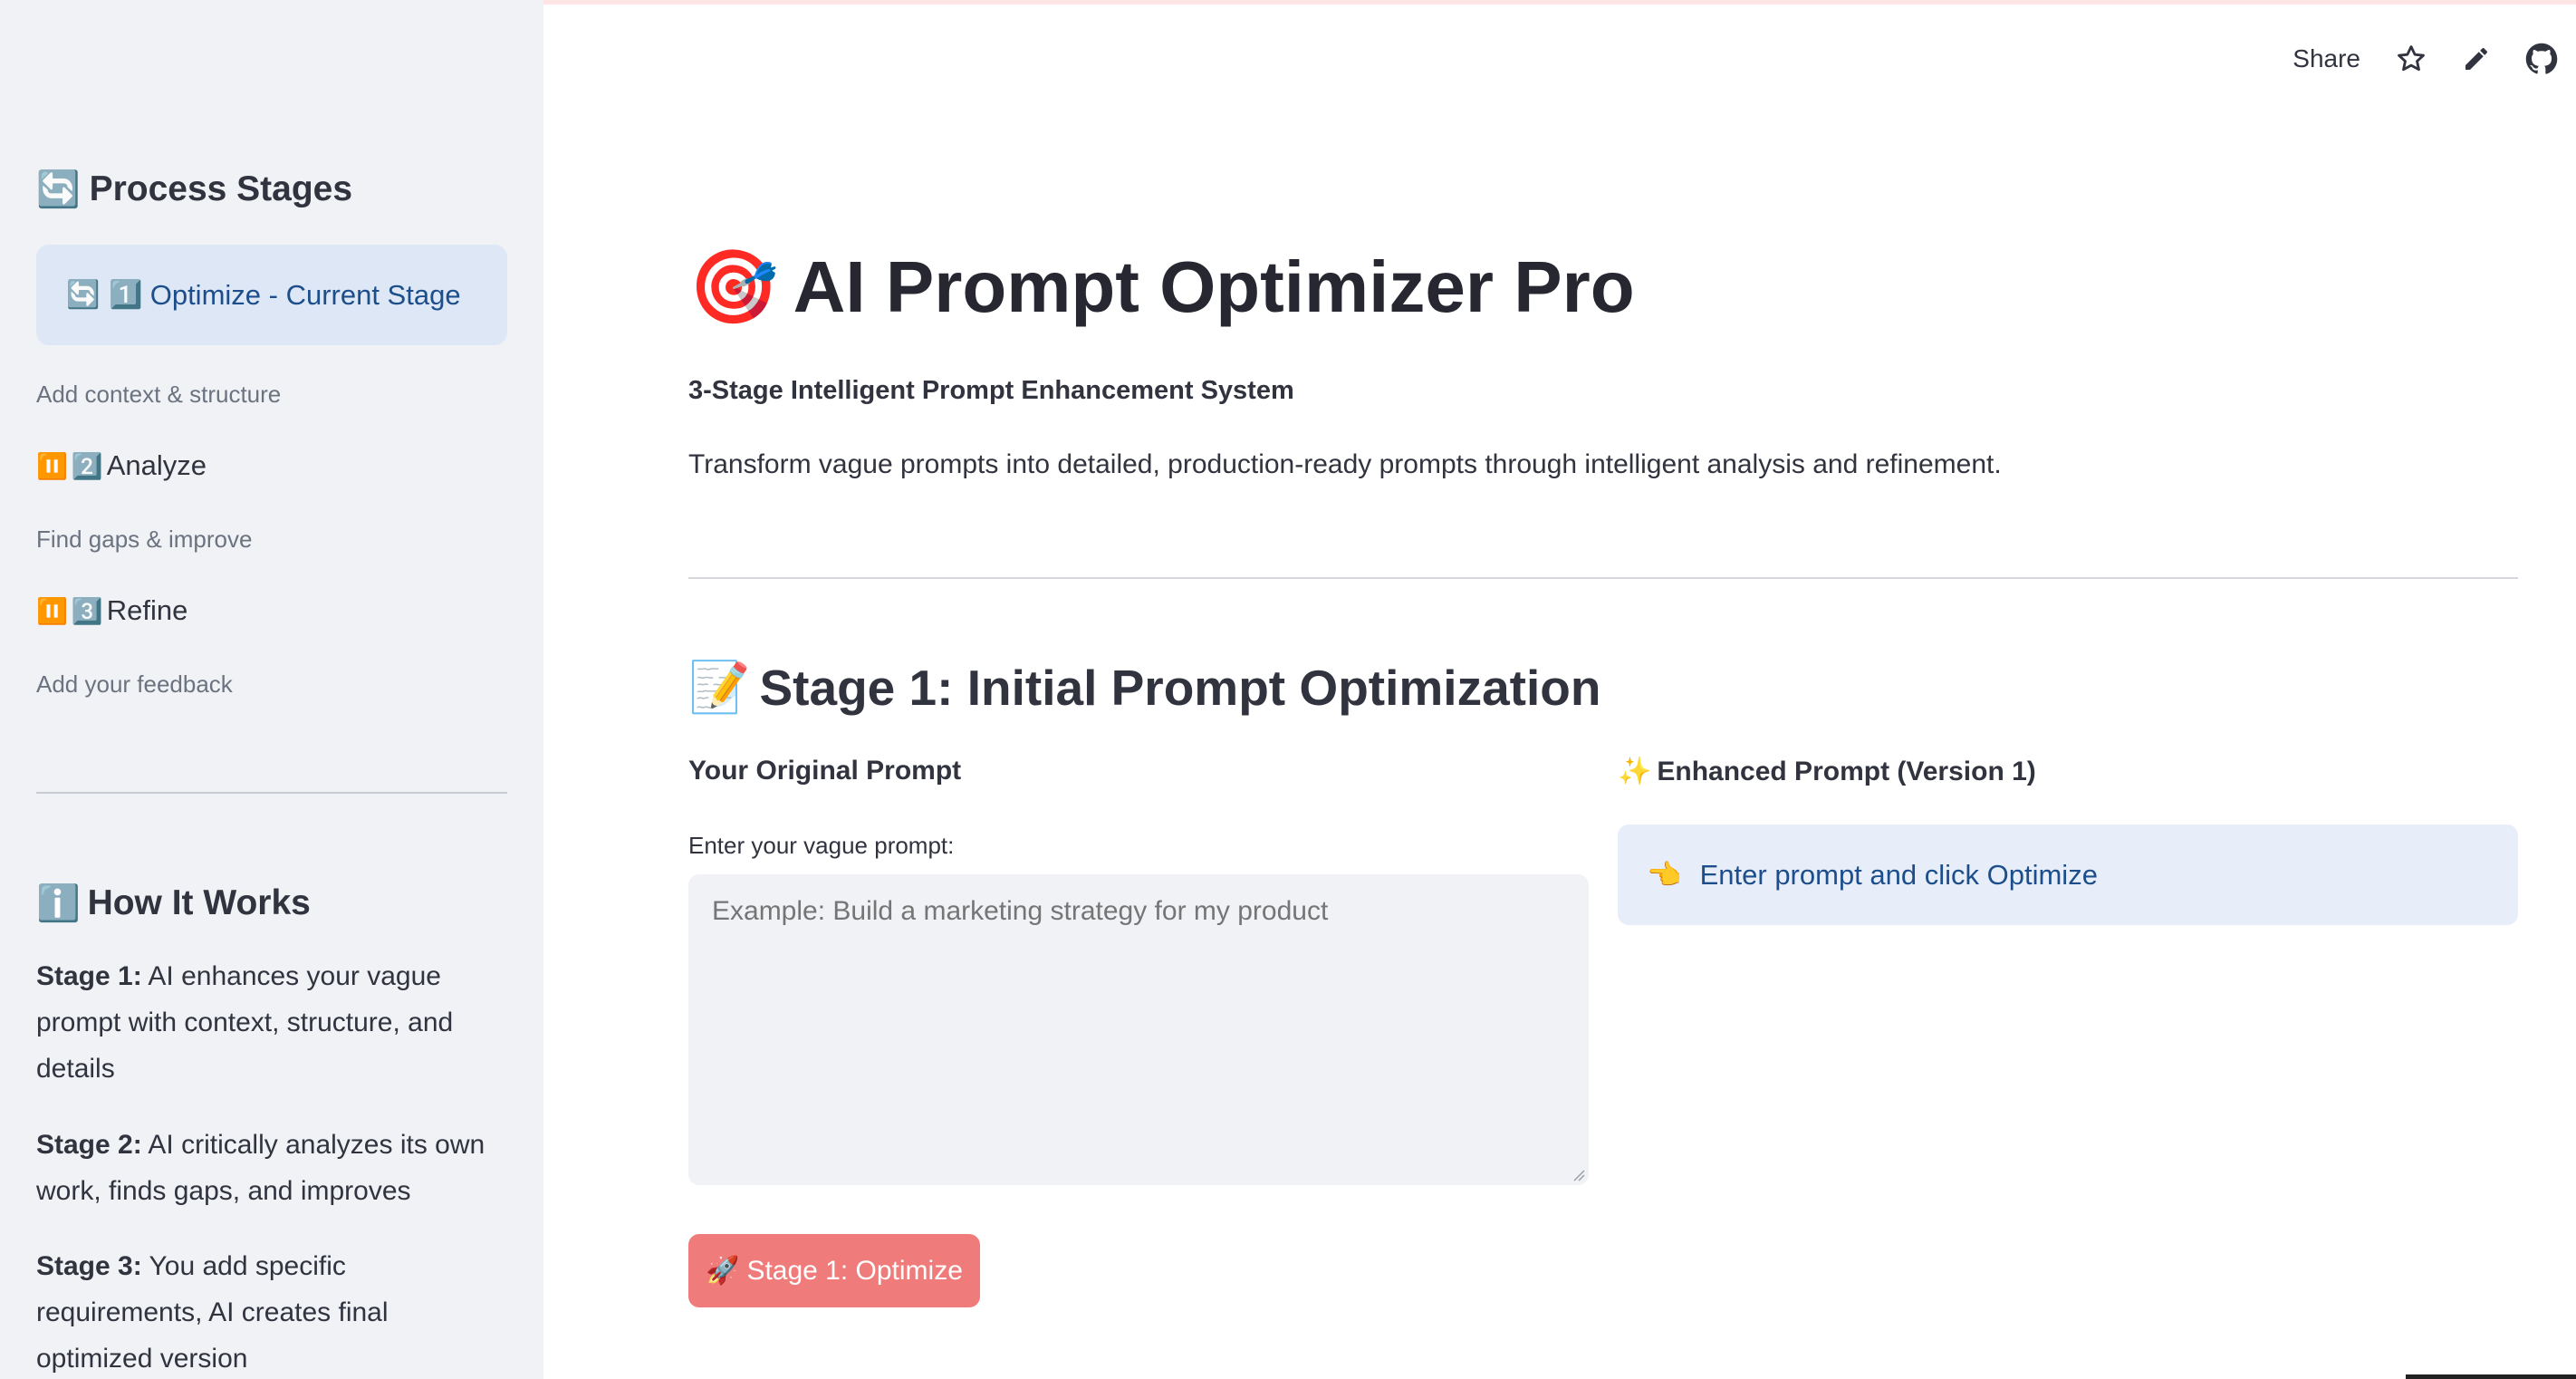  What do you see at coordinates (854, 1270) in the screenshot?
I see `optimize-button-label: Stage 1: Optimize` at bounding box center [854, 1270].